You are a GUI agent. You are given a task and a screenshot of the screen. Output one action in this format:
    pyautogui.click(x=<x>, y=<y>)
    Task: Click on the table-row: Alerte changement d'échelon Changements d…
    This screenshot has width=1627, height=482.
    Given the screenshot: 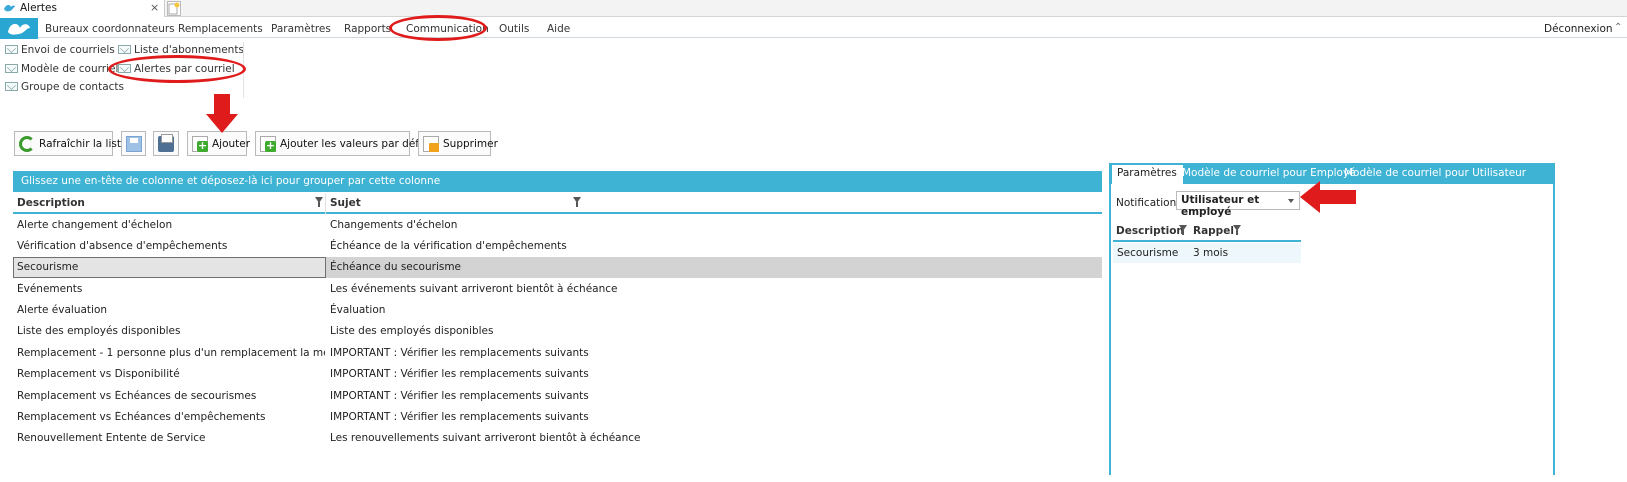 What is the action you would take?
    pyautogui.click(x=557, y=225)
    